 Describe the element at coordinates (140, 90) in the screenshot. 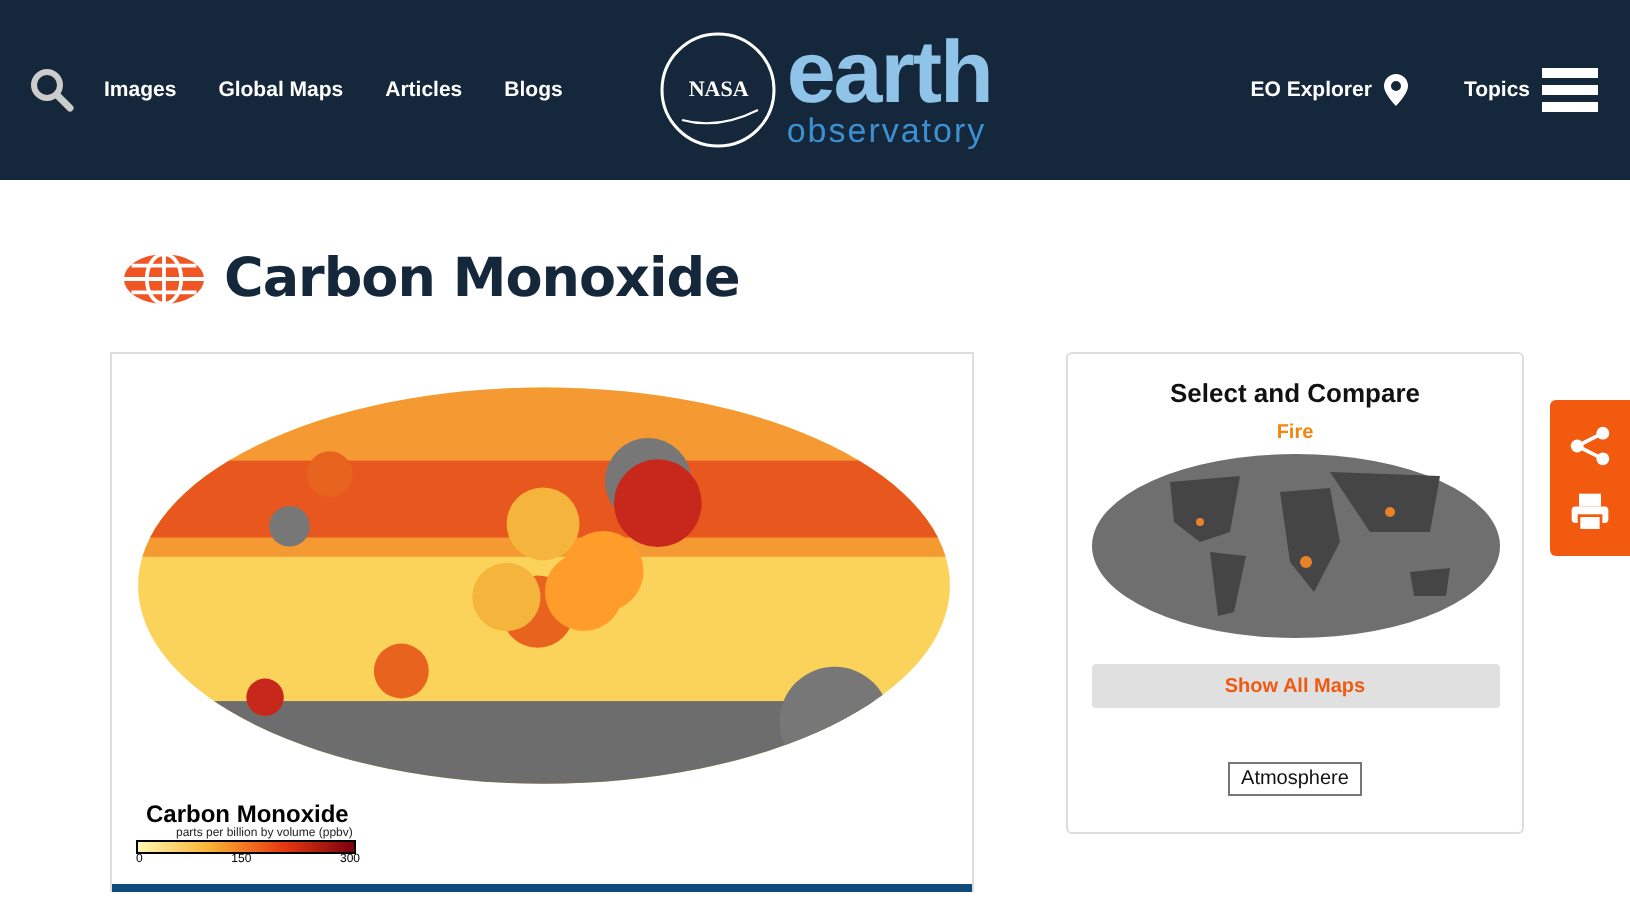

I see `nav-link: Images` at that location.